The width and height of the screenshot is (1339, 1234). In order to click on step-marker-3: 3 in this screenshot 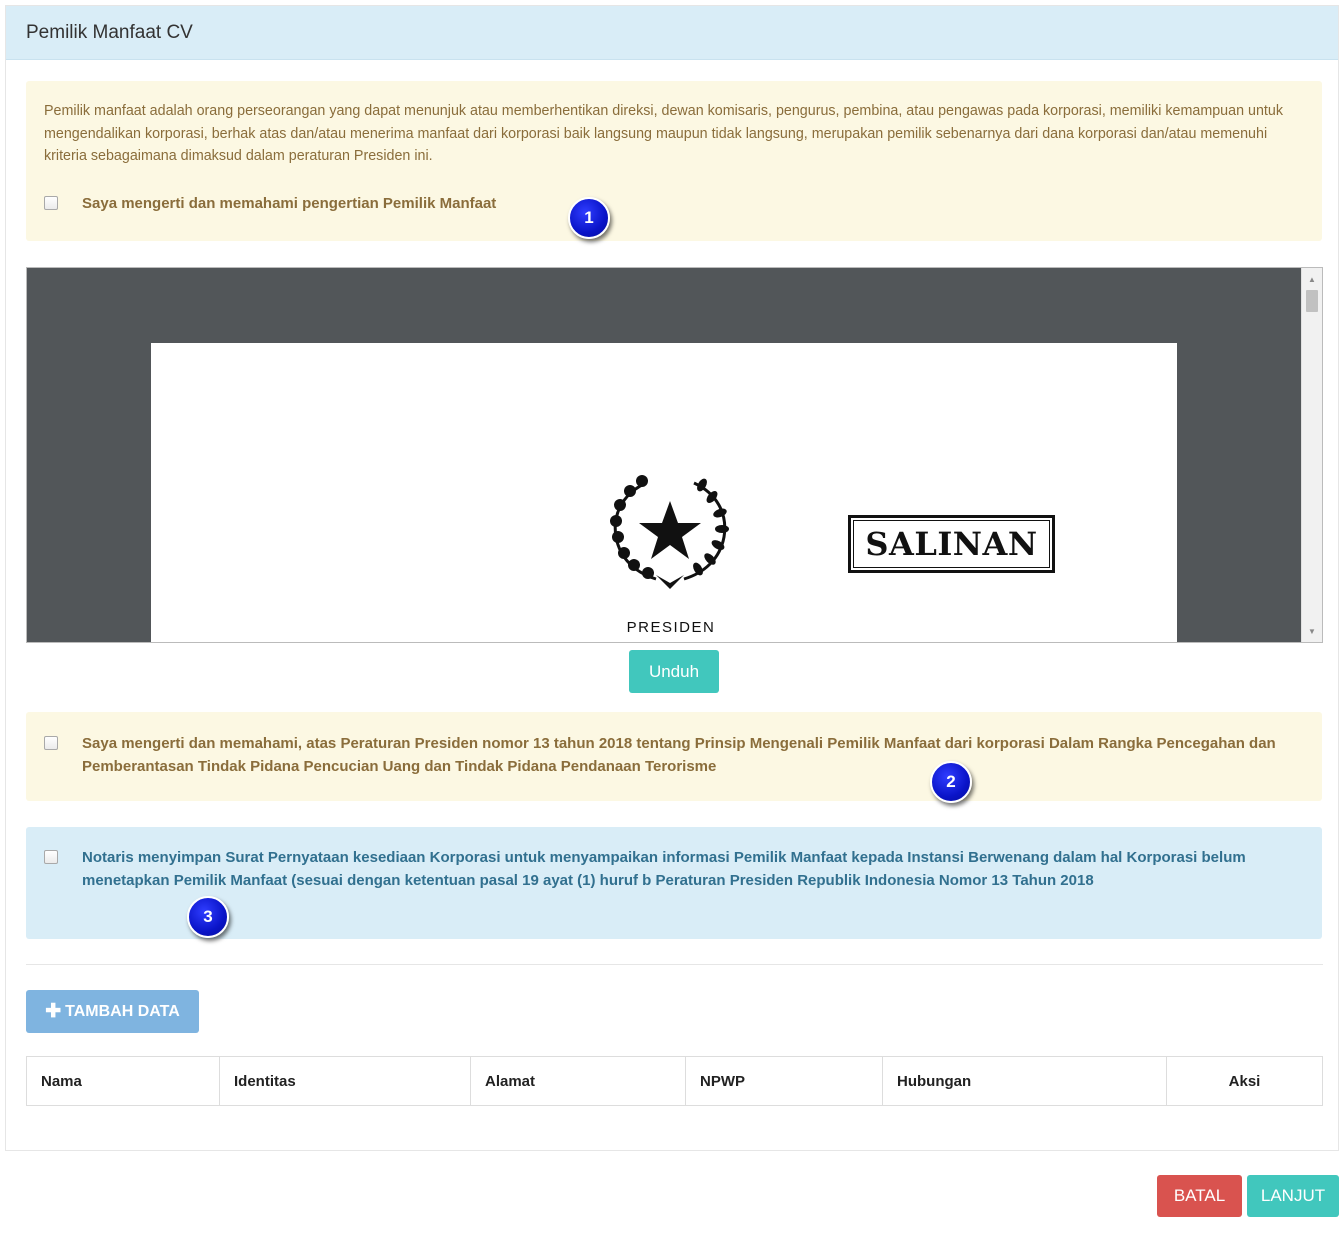, I will do `click(208, 917)`.